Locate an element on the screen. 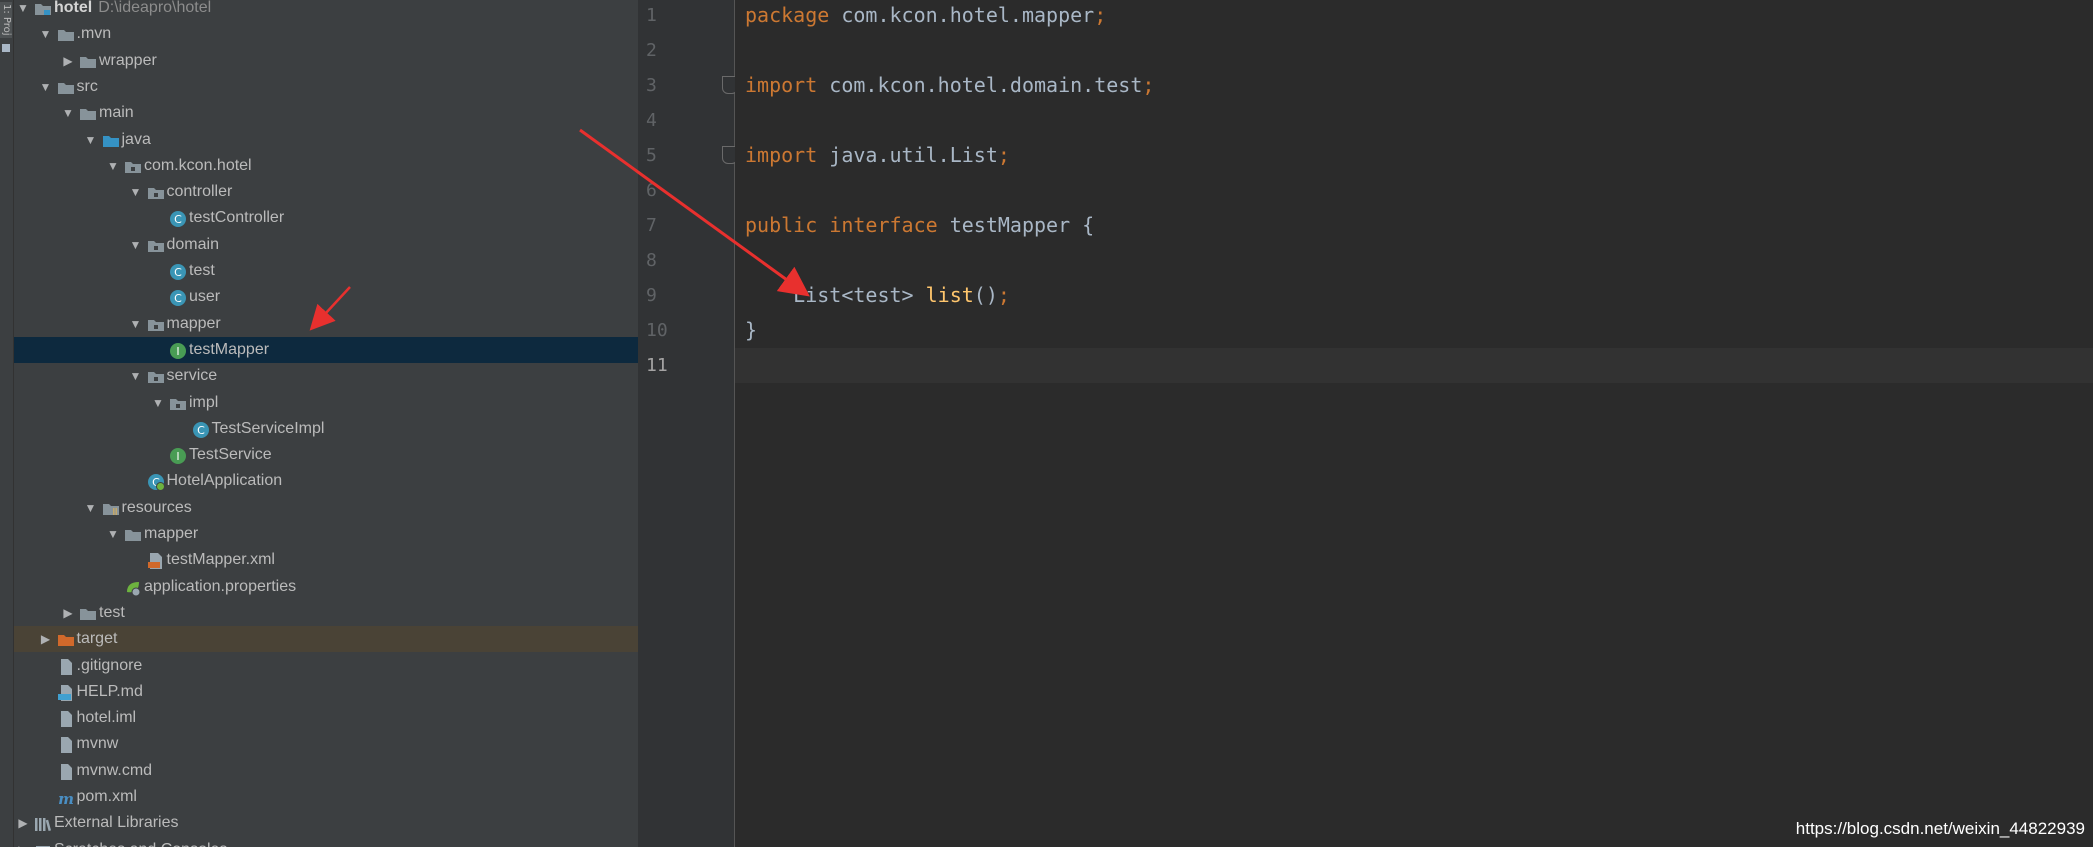 The height and width of the screenshot is (847, 2093). tree-testservice: I TestService is located at coordinates (326, 455).